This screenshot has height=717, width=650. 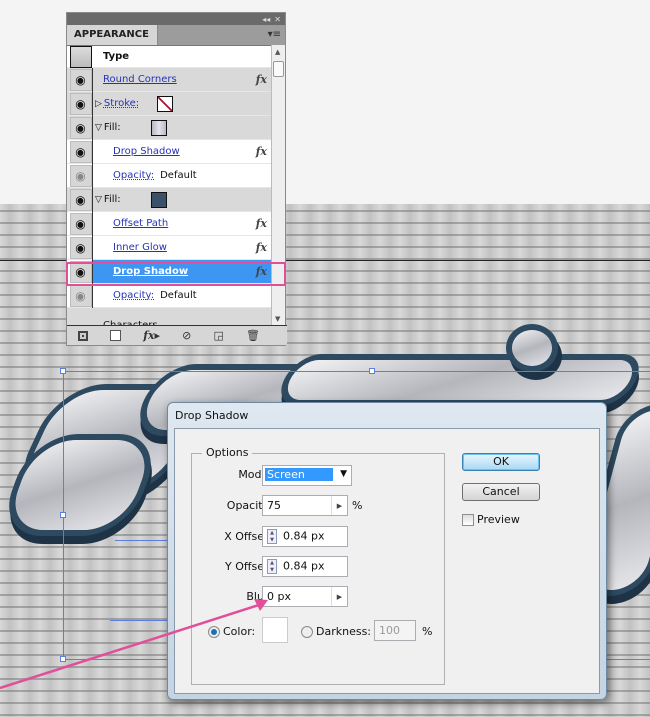 What do you see at coordinates (356, 371) in the screenshot?
I see `selection-bound-top` at bounding box center [356, 371].